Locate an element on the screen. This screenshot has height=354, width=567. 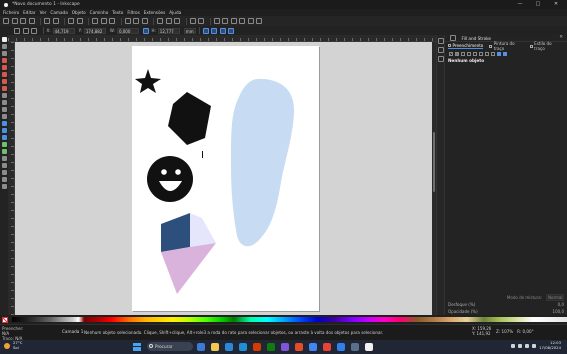
dock-objects-icon is located at coordinates (440, 59).